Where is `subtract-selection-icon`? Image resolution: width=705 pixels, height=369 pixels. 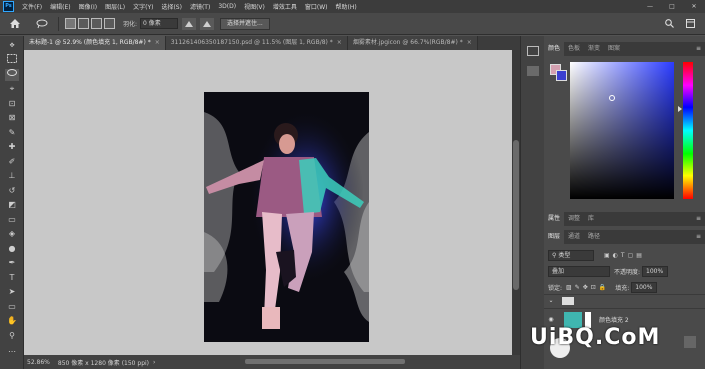 subtract-selection-icon is located at coordinates (96, 23).